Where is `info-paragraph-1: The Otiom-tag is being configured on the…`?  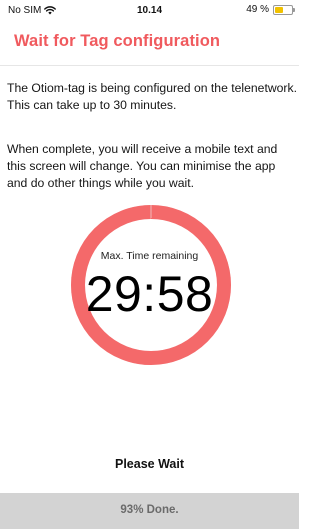
info-paragraph-1: The Otiom-tag is being configured on the… is located at coordinates (152, 96).